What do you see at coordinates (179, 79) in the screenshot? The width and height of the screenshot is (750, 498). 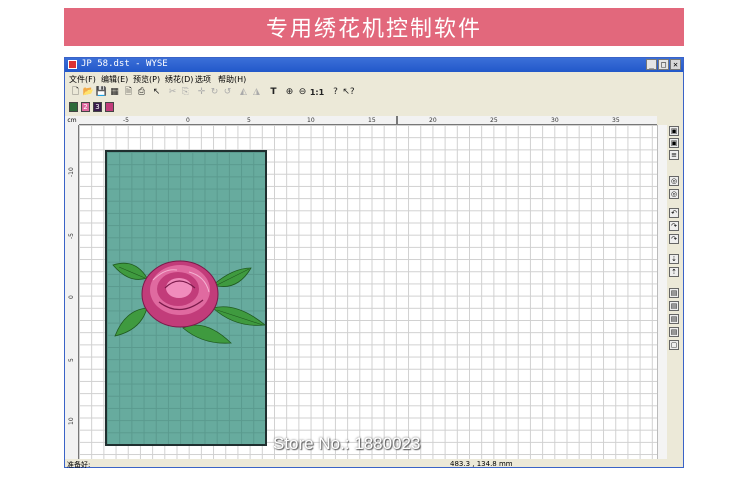 I see `menu-embroider: 绣花(D)` at bounding box center [179, 79].